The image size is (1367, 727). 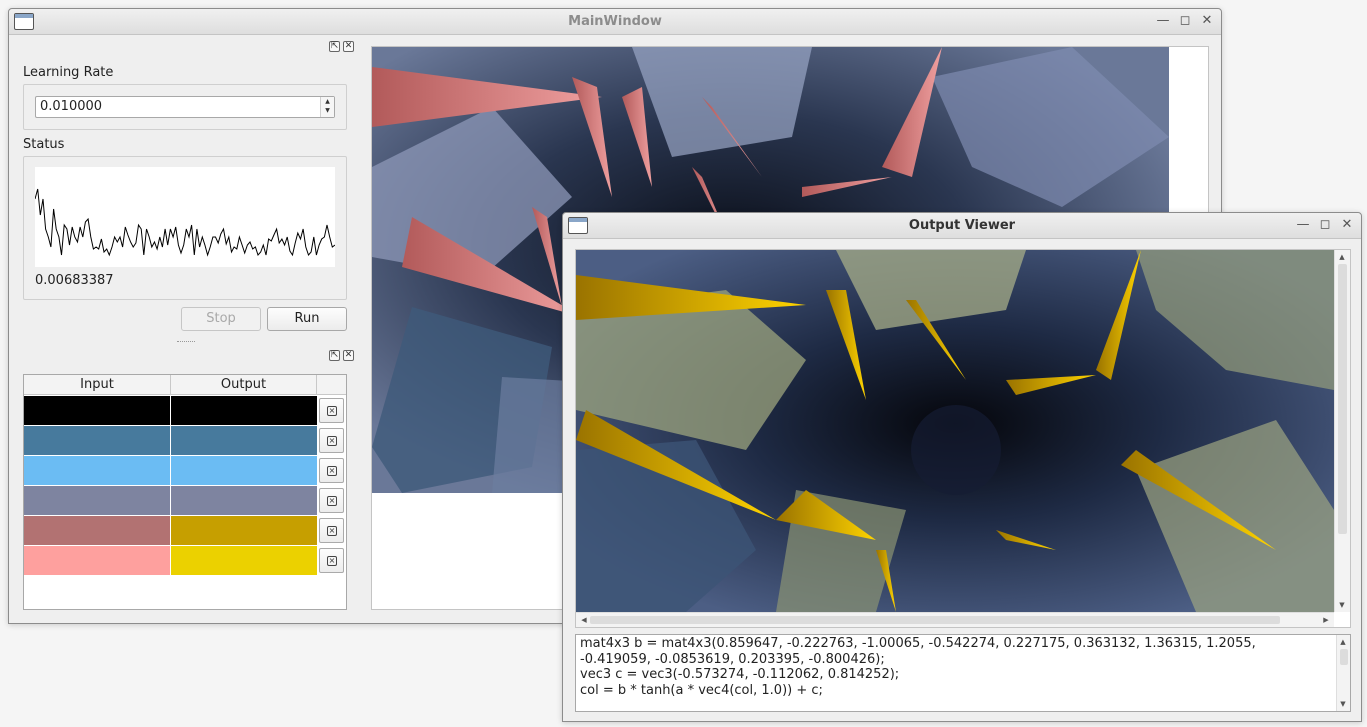 What do you see at coordinates (1185, 21) in the screenshot?
I see `maximize-icon: ◻` at bounding box center [1185, 21].